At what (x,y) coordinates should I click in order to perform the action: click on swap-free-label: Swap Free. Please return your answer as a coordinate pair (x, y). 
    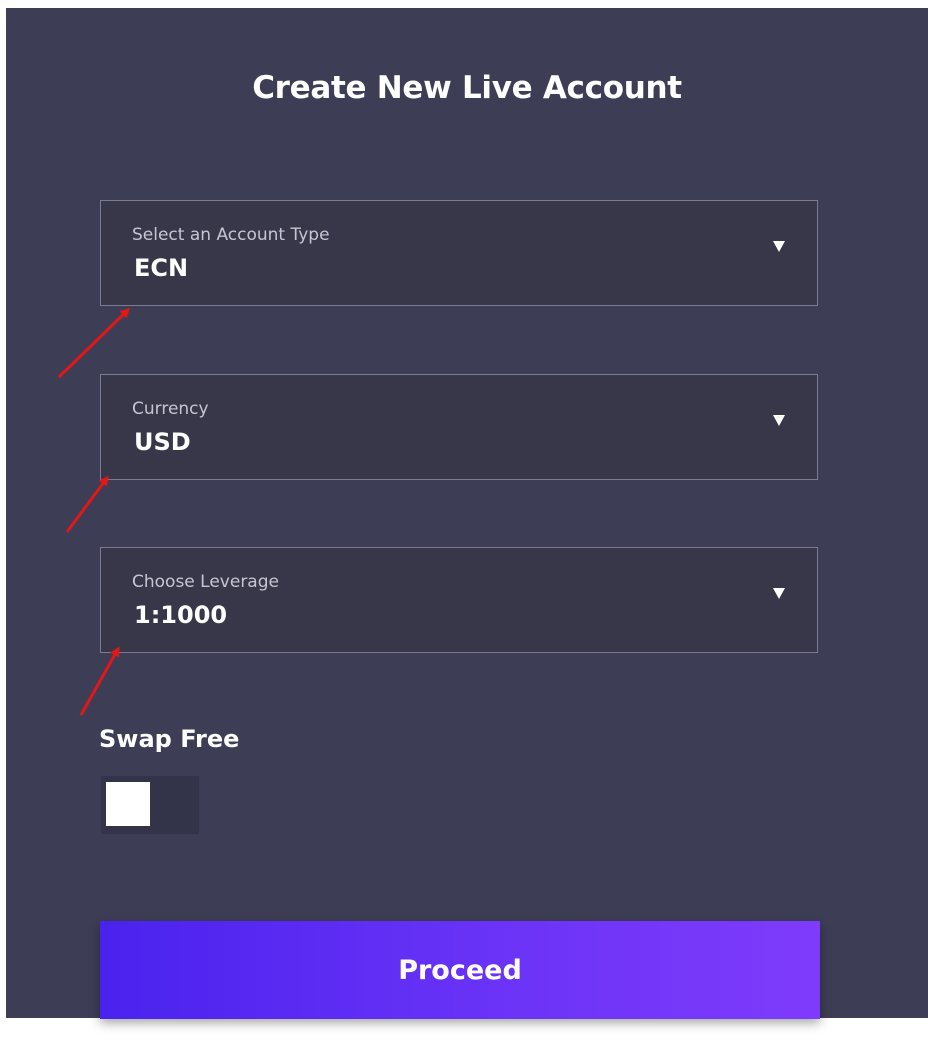
    Looking at the image, I should click on (169, 739).